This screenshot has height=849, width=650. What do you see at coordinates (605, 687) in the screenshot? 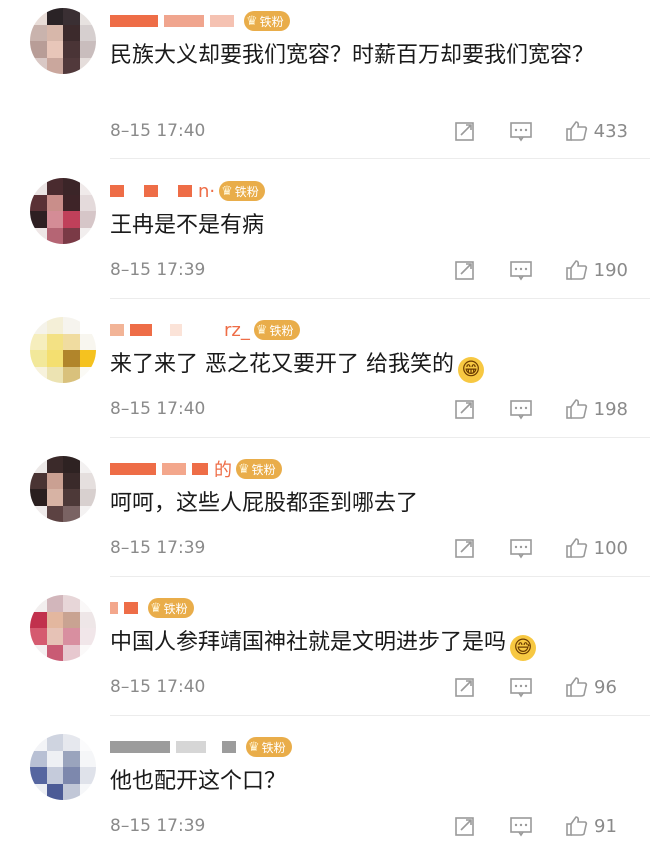
I see `like-count: 96` at bounding box center [605, 687].